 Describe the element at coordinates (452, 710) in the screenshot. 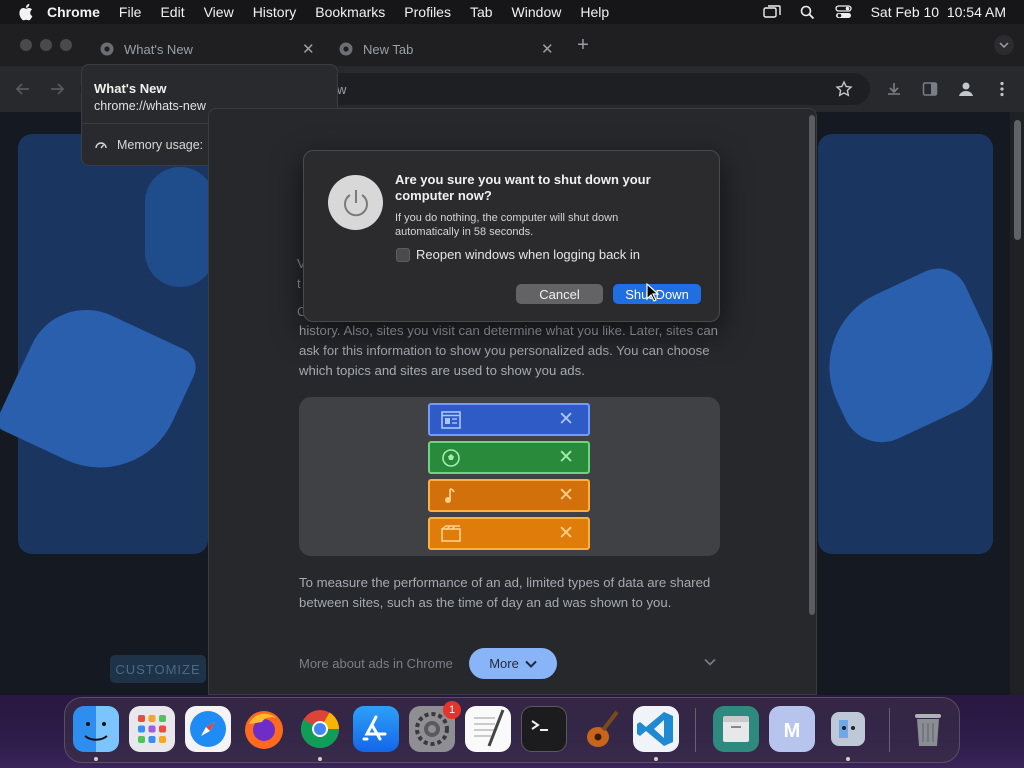

I see `notification-badge: 1` at that location.